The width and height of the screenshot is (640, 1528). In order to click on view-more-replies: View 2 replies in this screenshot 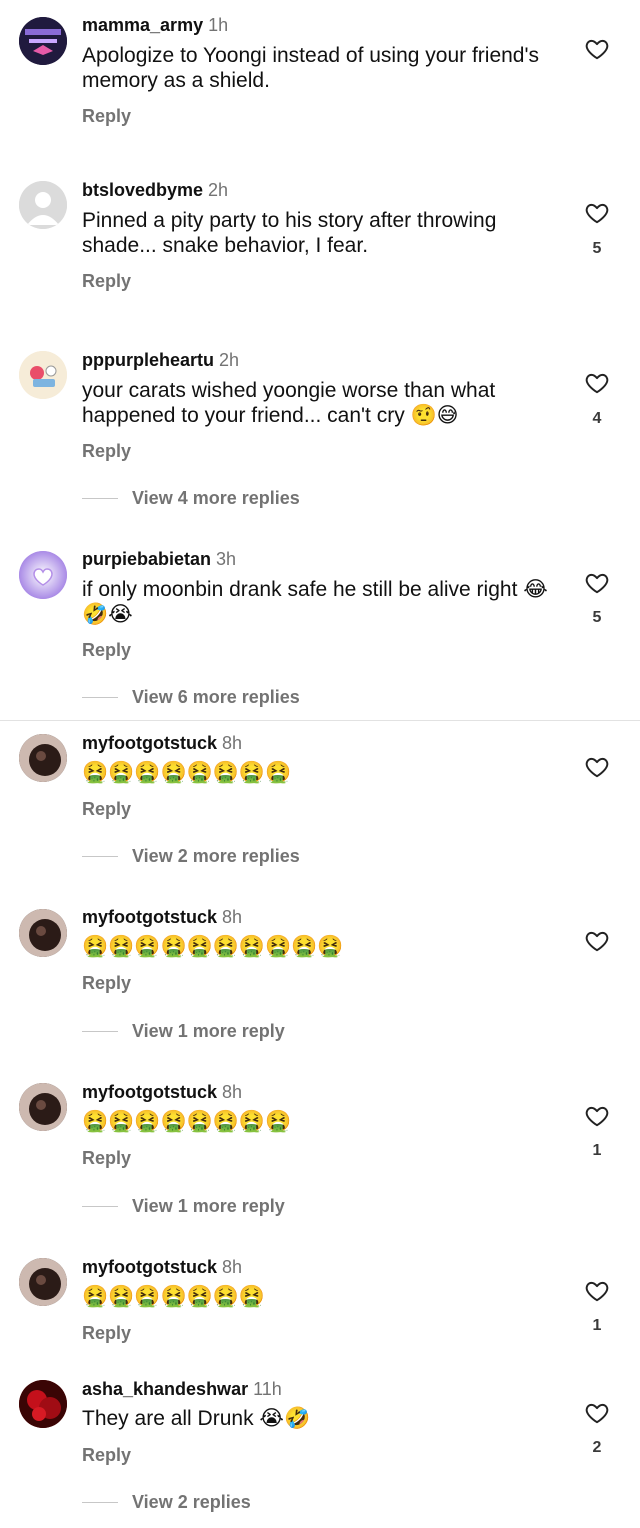, I will do `click(166, 1502)`.